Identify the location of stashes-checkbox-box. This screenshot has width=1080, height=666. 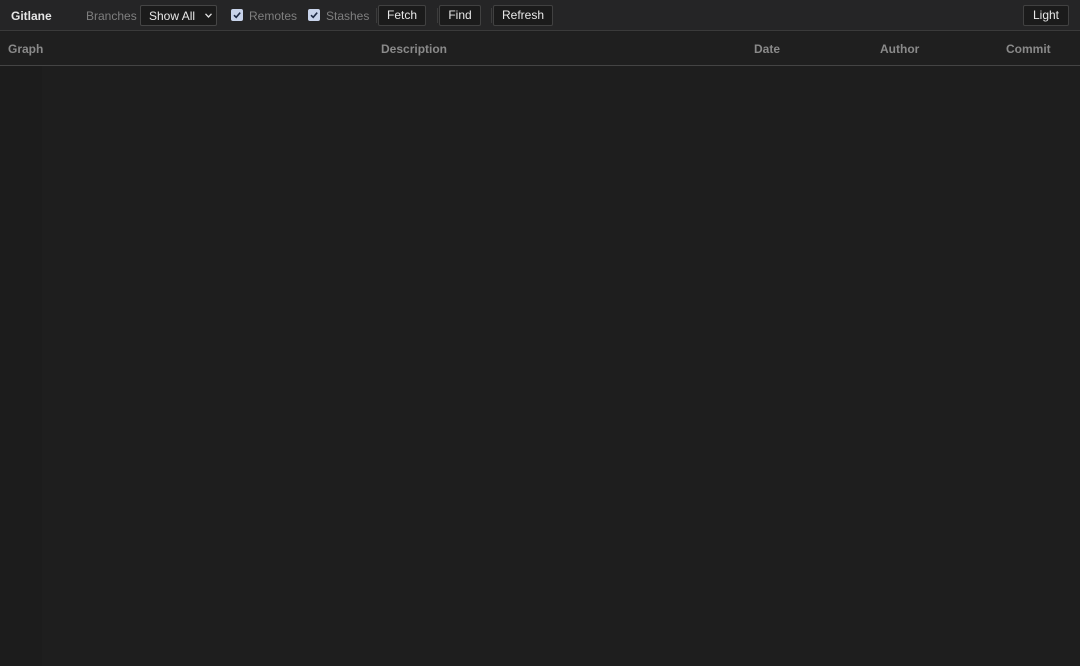
(314, 15).